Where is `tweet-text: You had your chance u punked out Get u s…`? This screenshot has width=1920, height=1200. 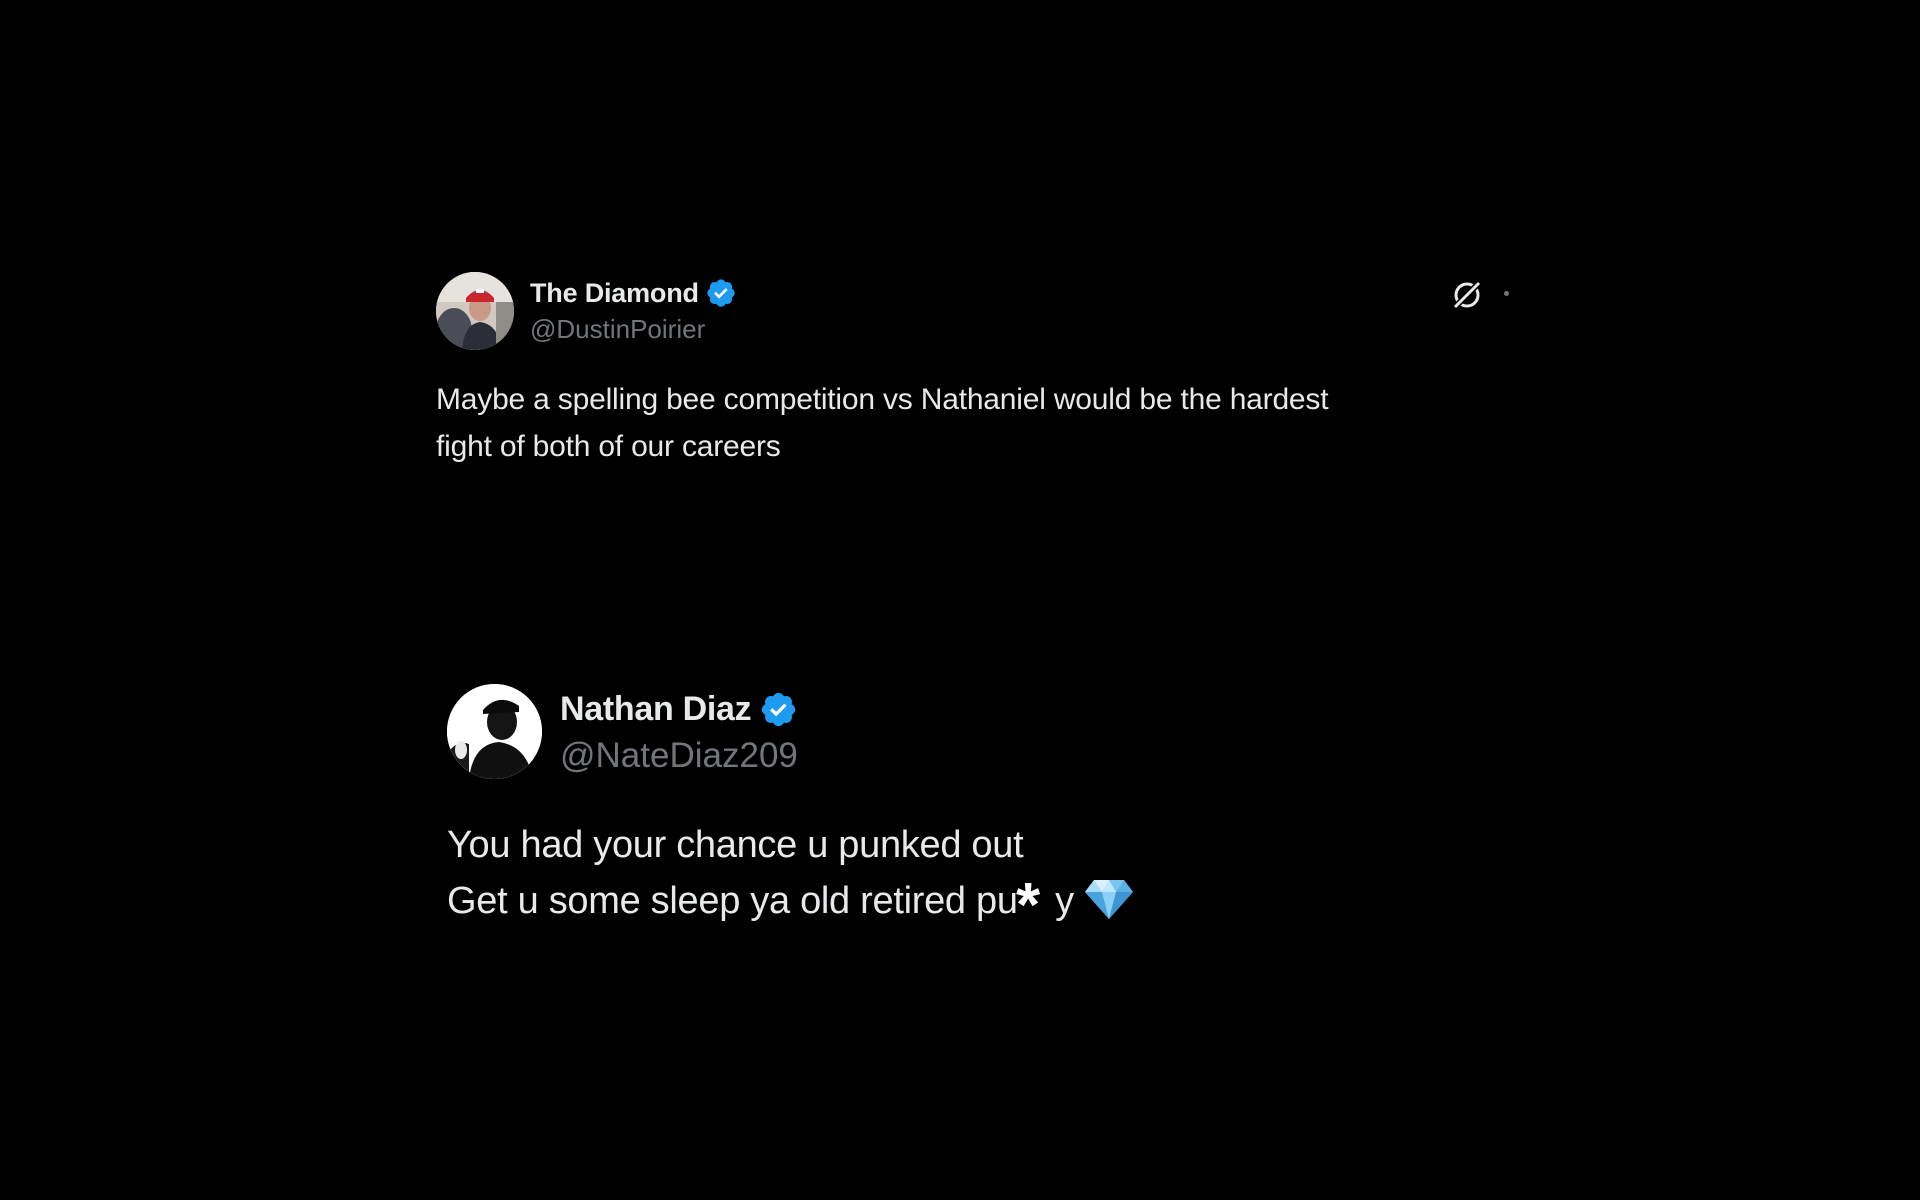
tweet-text: You had your chance u punked out Get u s… is located at coordinates (947, 877).